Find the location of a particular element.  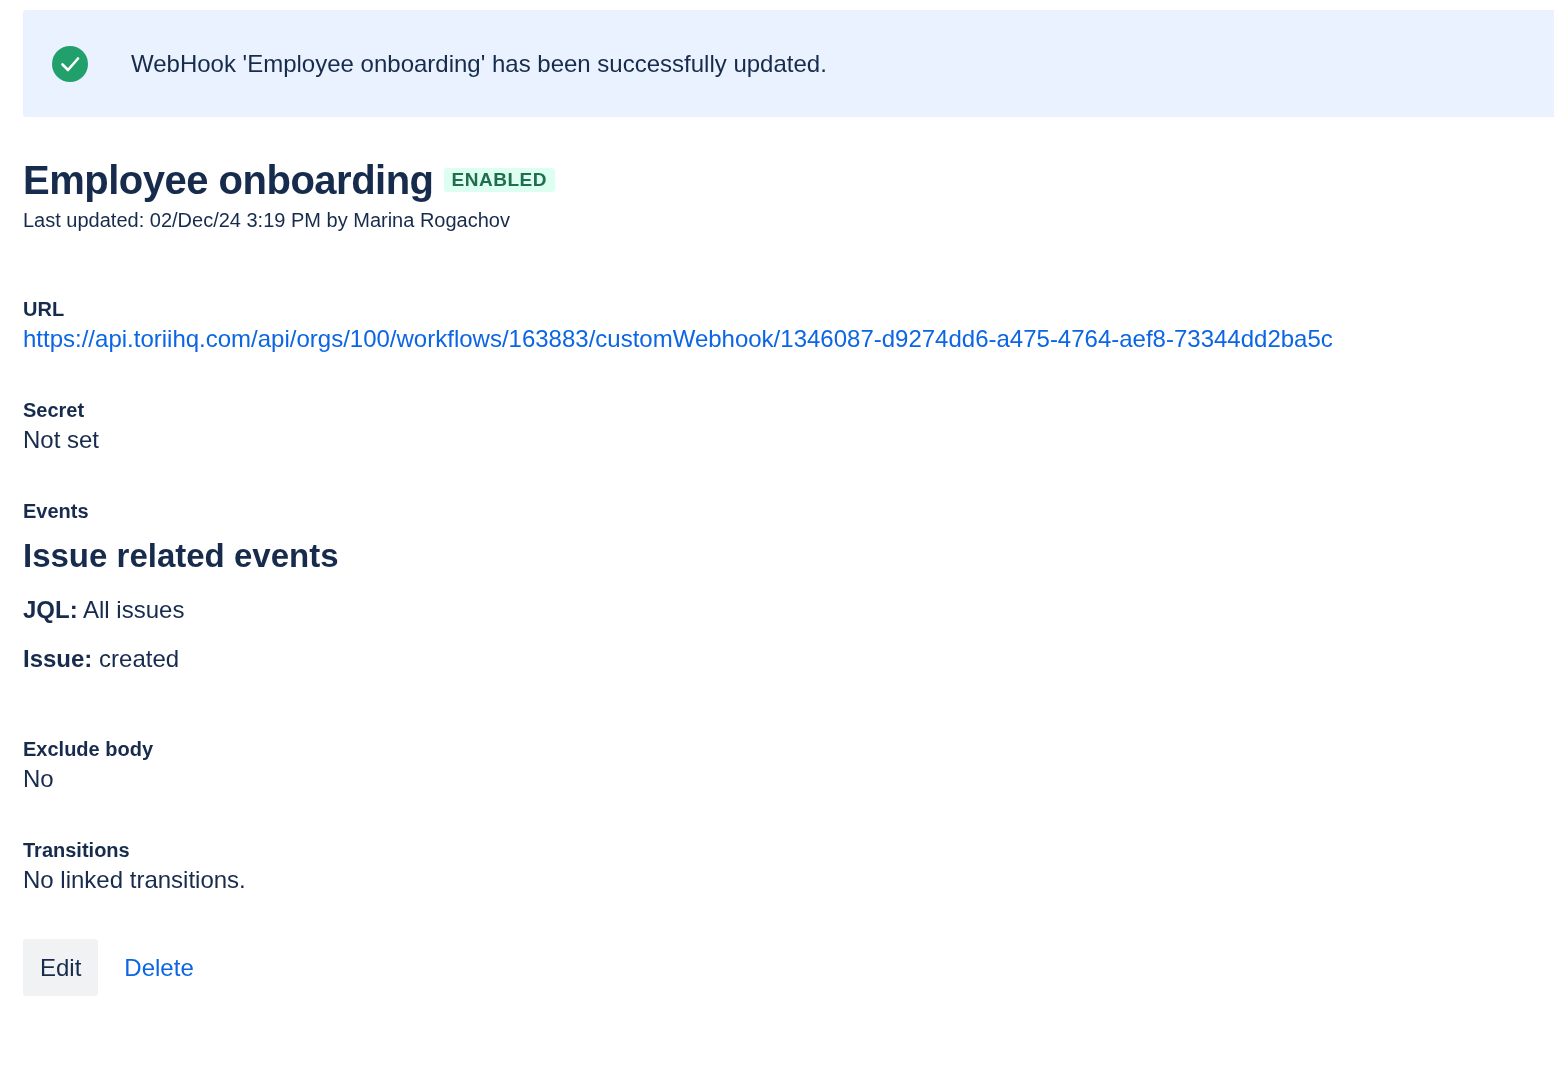

field-label: Events is located at coordinates (56, 511).